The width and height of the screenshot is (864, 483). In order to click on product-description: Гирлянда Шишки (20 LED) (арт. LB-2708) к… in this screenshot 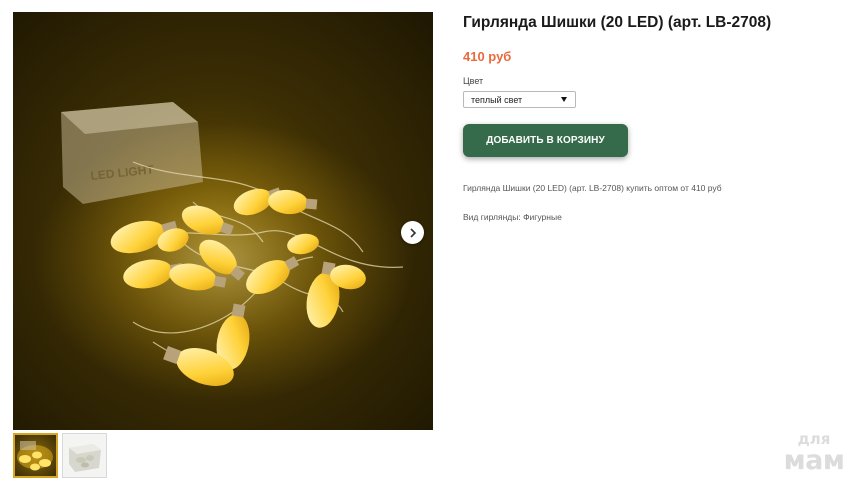, I will do `click(592, 188)`.